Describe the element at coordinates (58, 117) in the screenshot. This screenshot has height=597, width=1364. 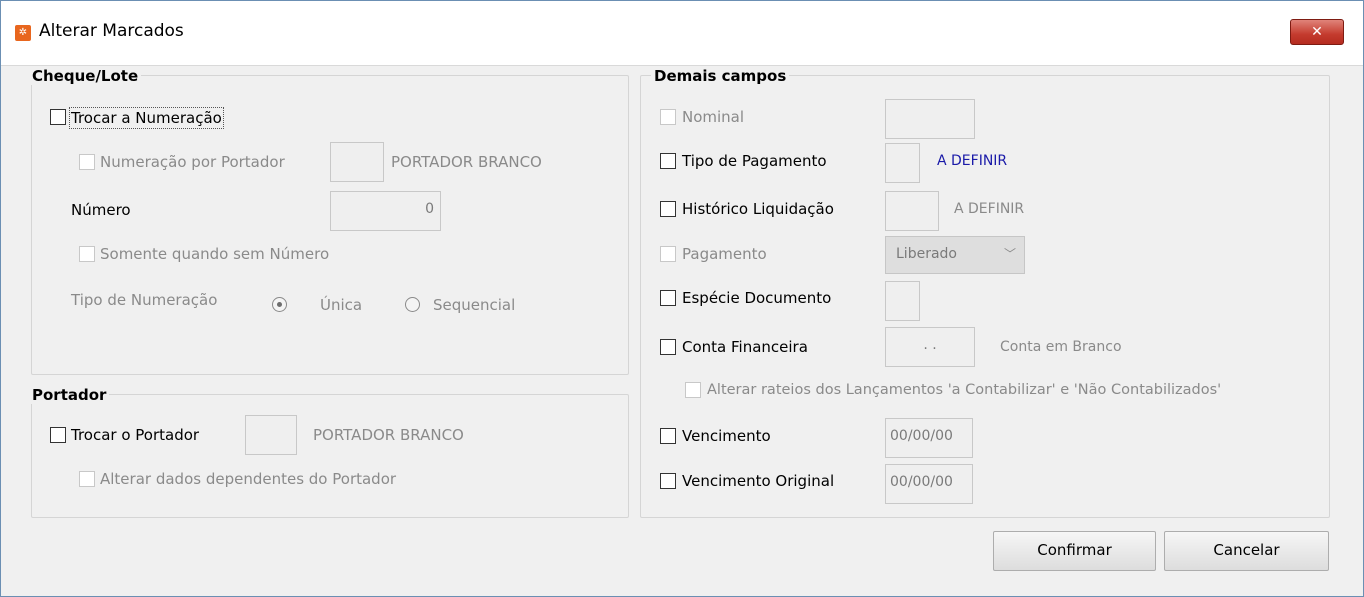
I see `trocar-numeracao-checkbox` at that location.